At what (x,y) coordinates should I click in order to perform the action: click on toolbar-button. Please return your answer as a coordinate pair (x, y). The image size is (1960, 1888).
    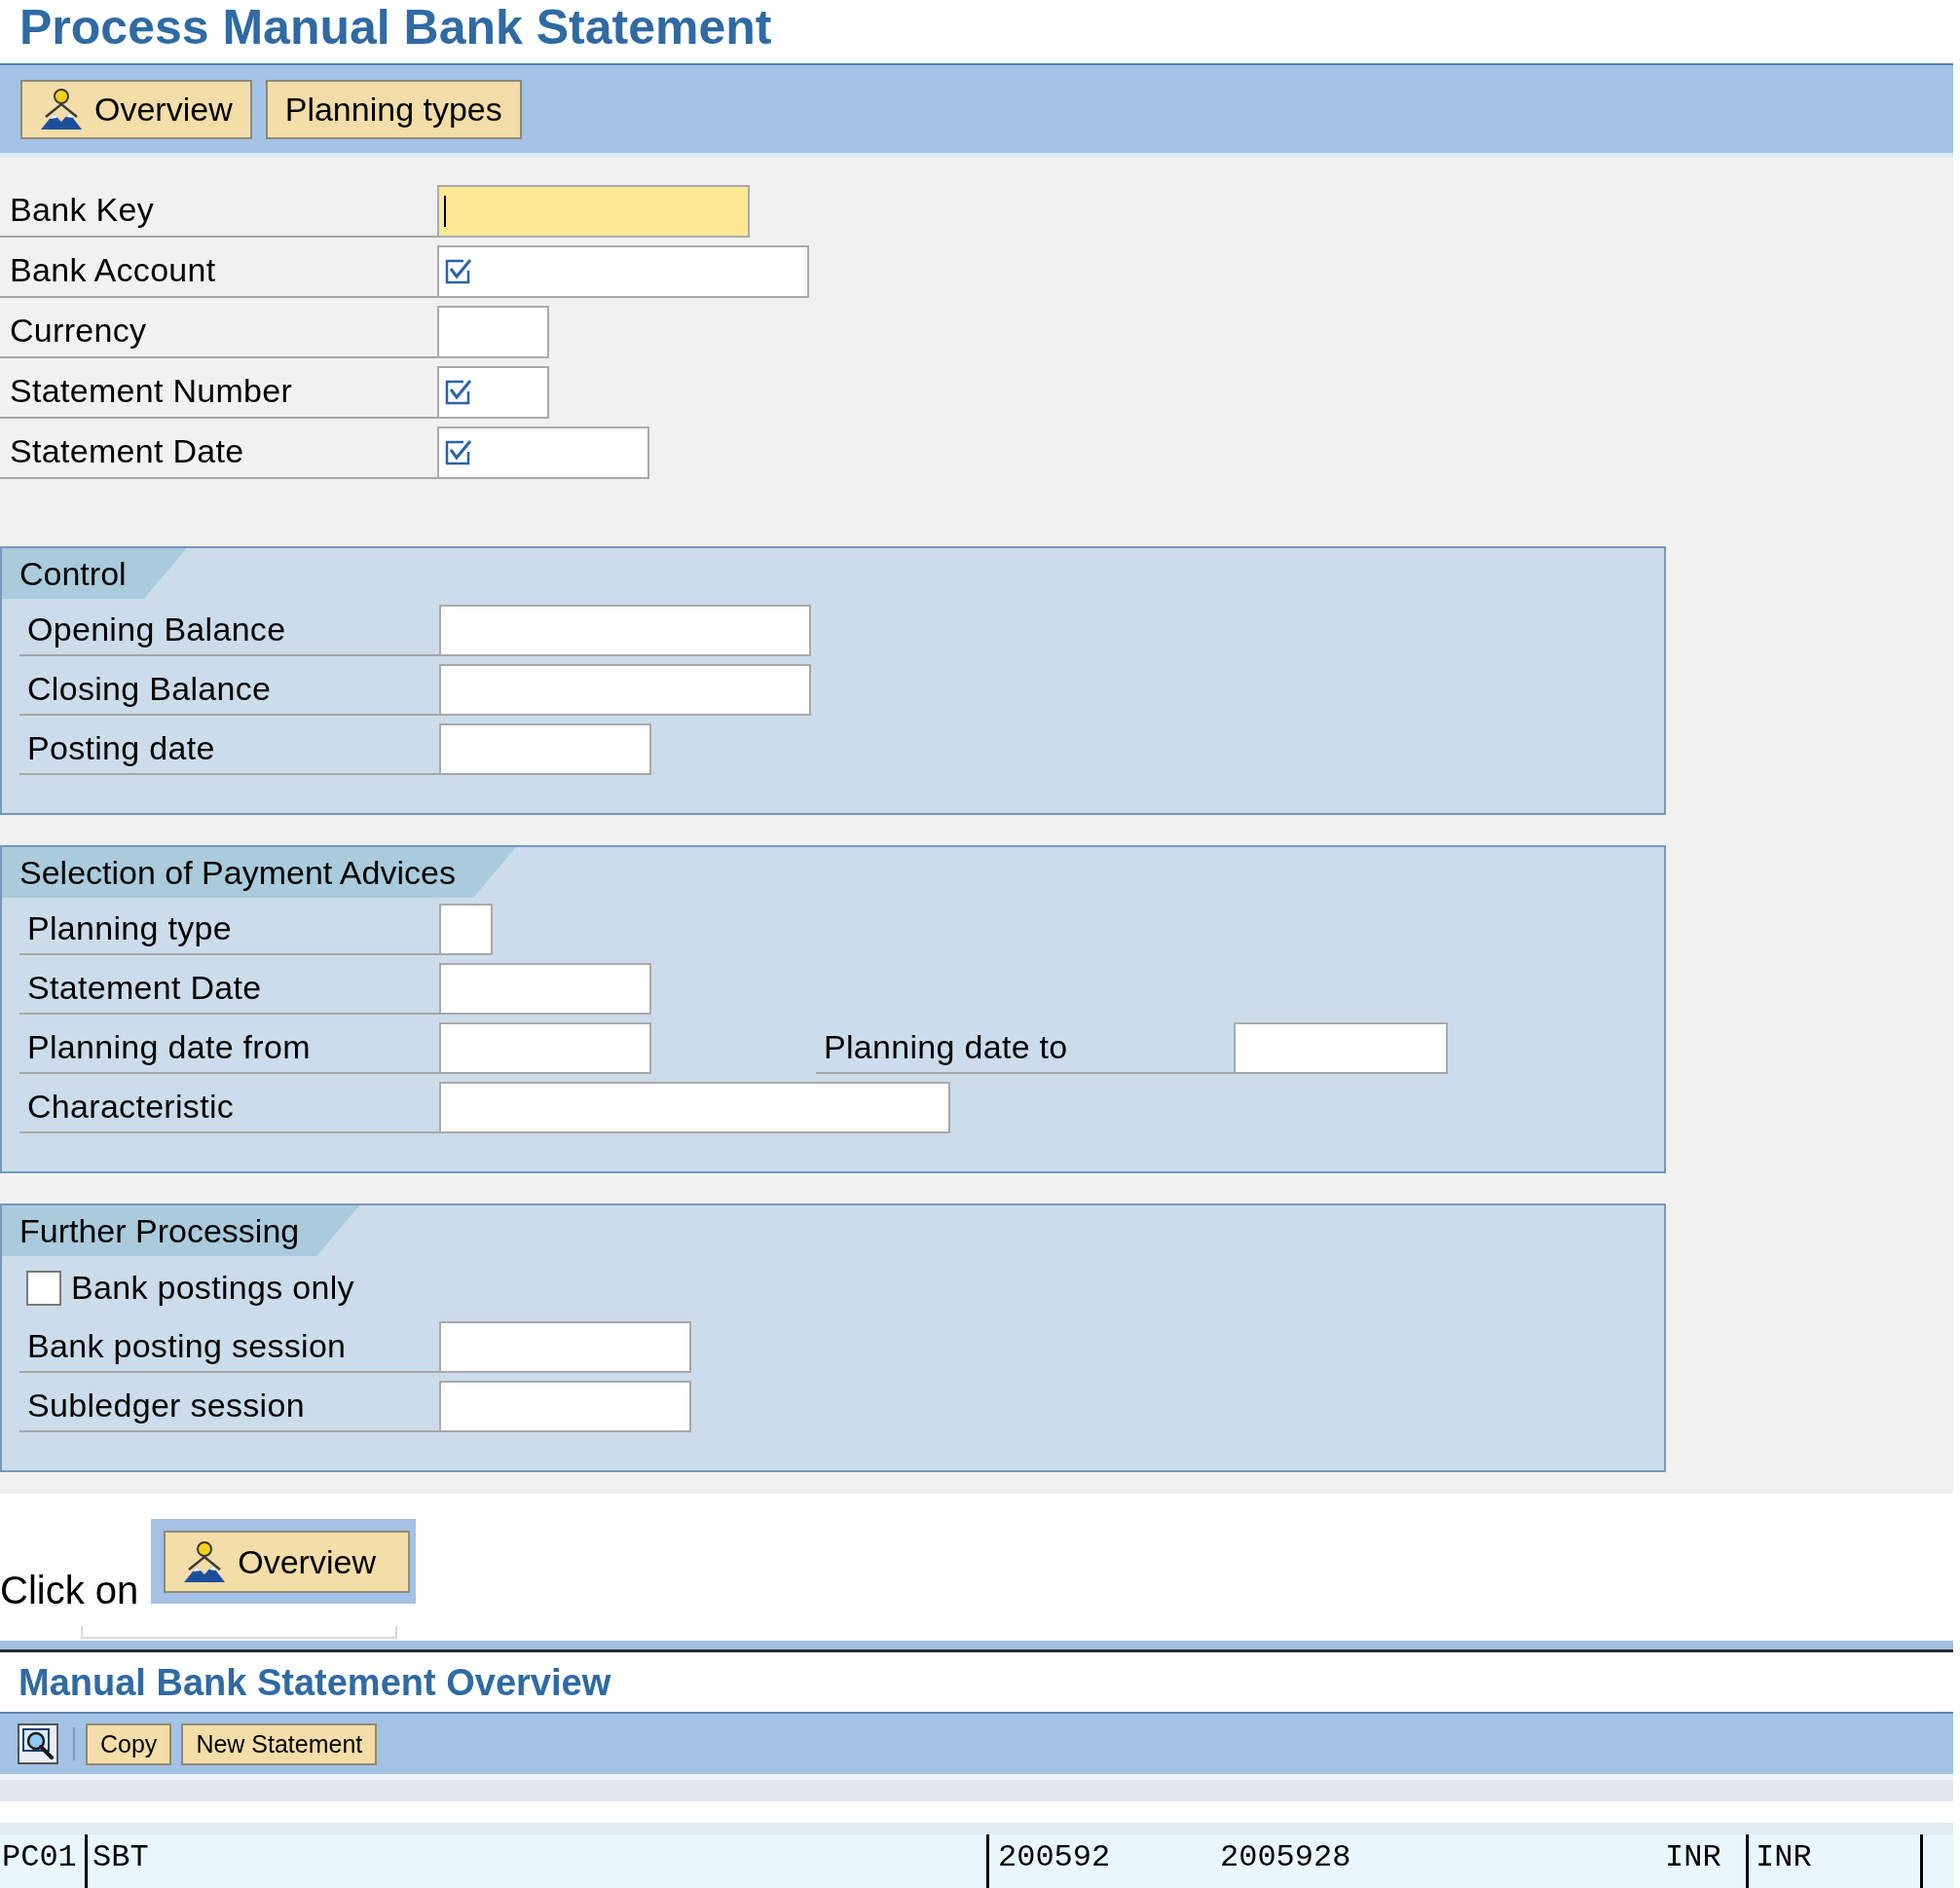
    Looking at the image, I should click on (38, 1743).